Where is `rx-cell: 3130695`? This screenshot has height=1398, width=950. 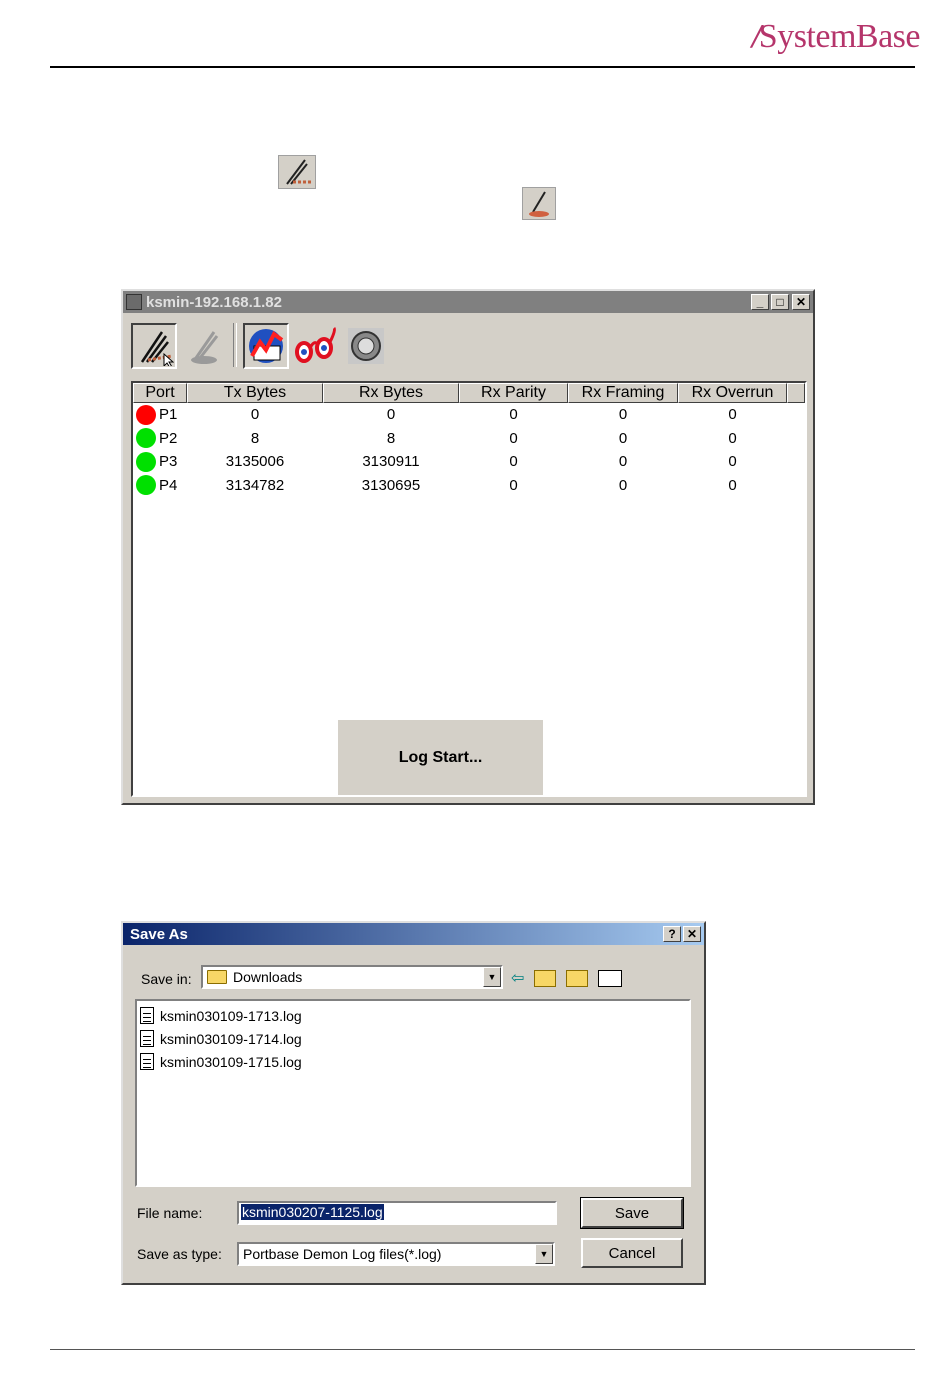
rx-cell: 3130695 is located at coordinates (391, 485).